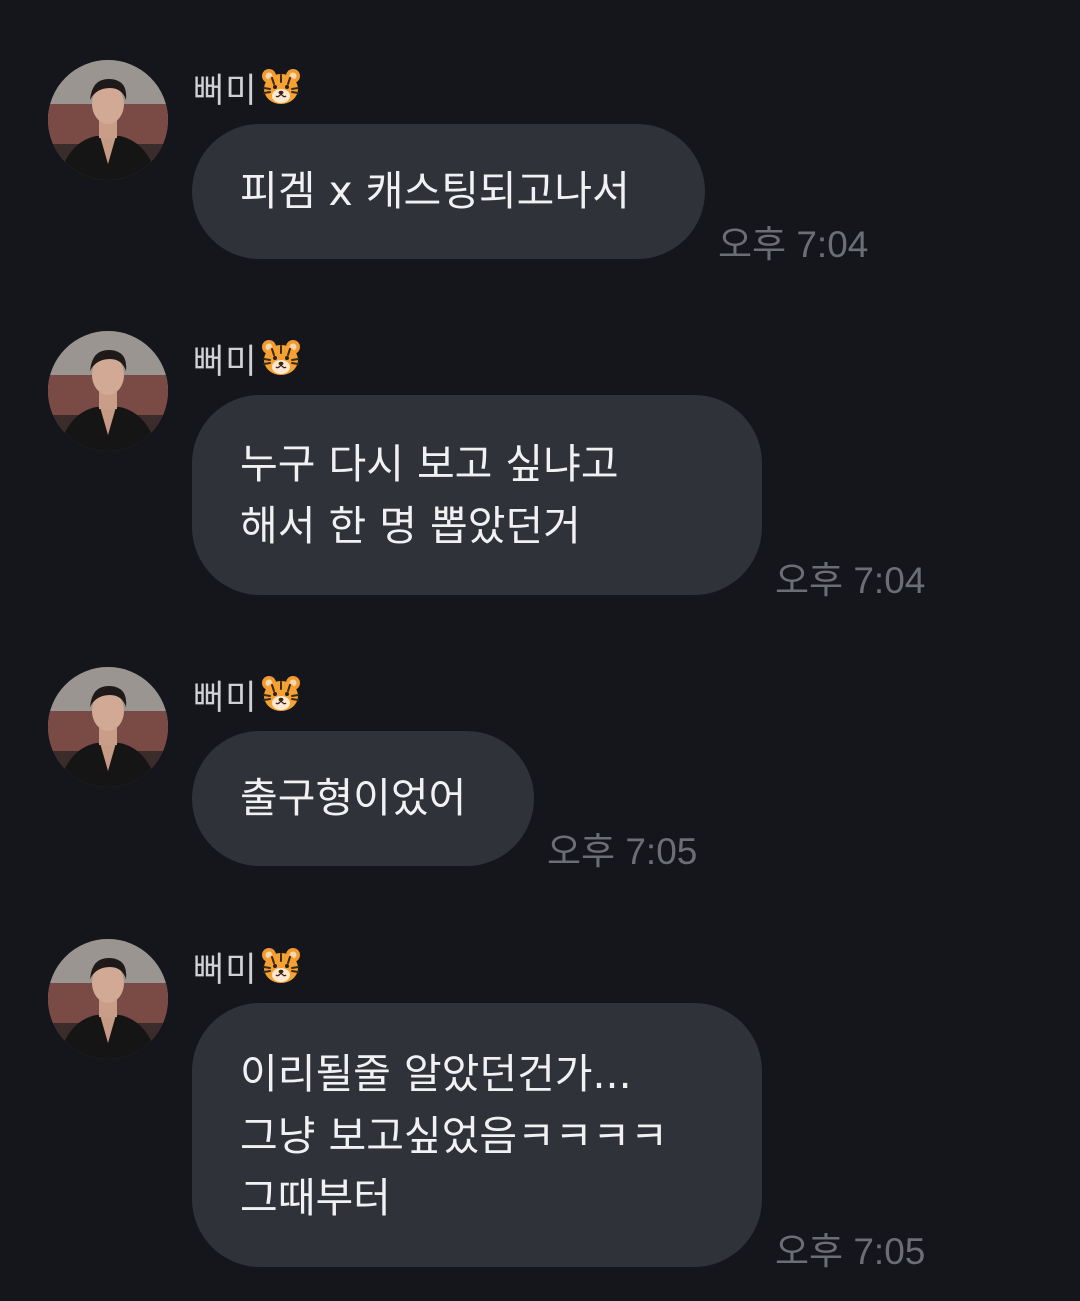 This screenshot has width=1080, height=1301. I want to click on message-text: 출구형이었어, so click(353, 798).